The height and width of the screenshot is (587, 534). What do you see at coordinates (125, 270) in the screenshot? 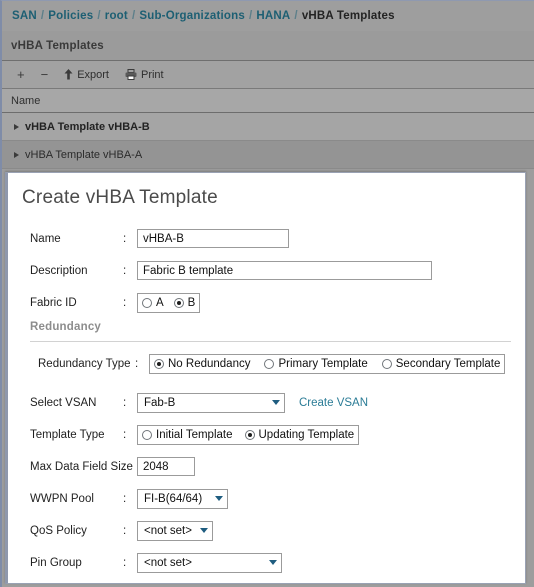
I see `description-colon: :` at bounding box center [125, 270].